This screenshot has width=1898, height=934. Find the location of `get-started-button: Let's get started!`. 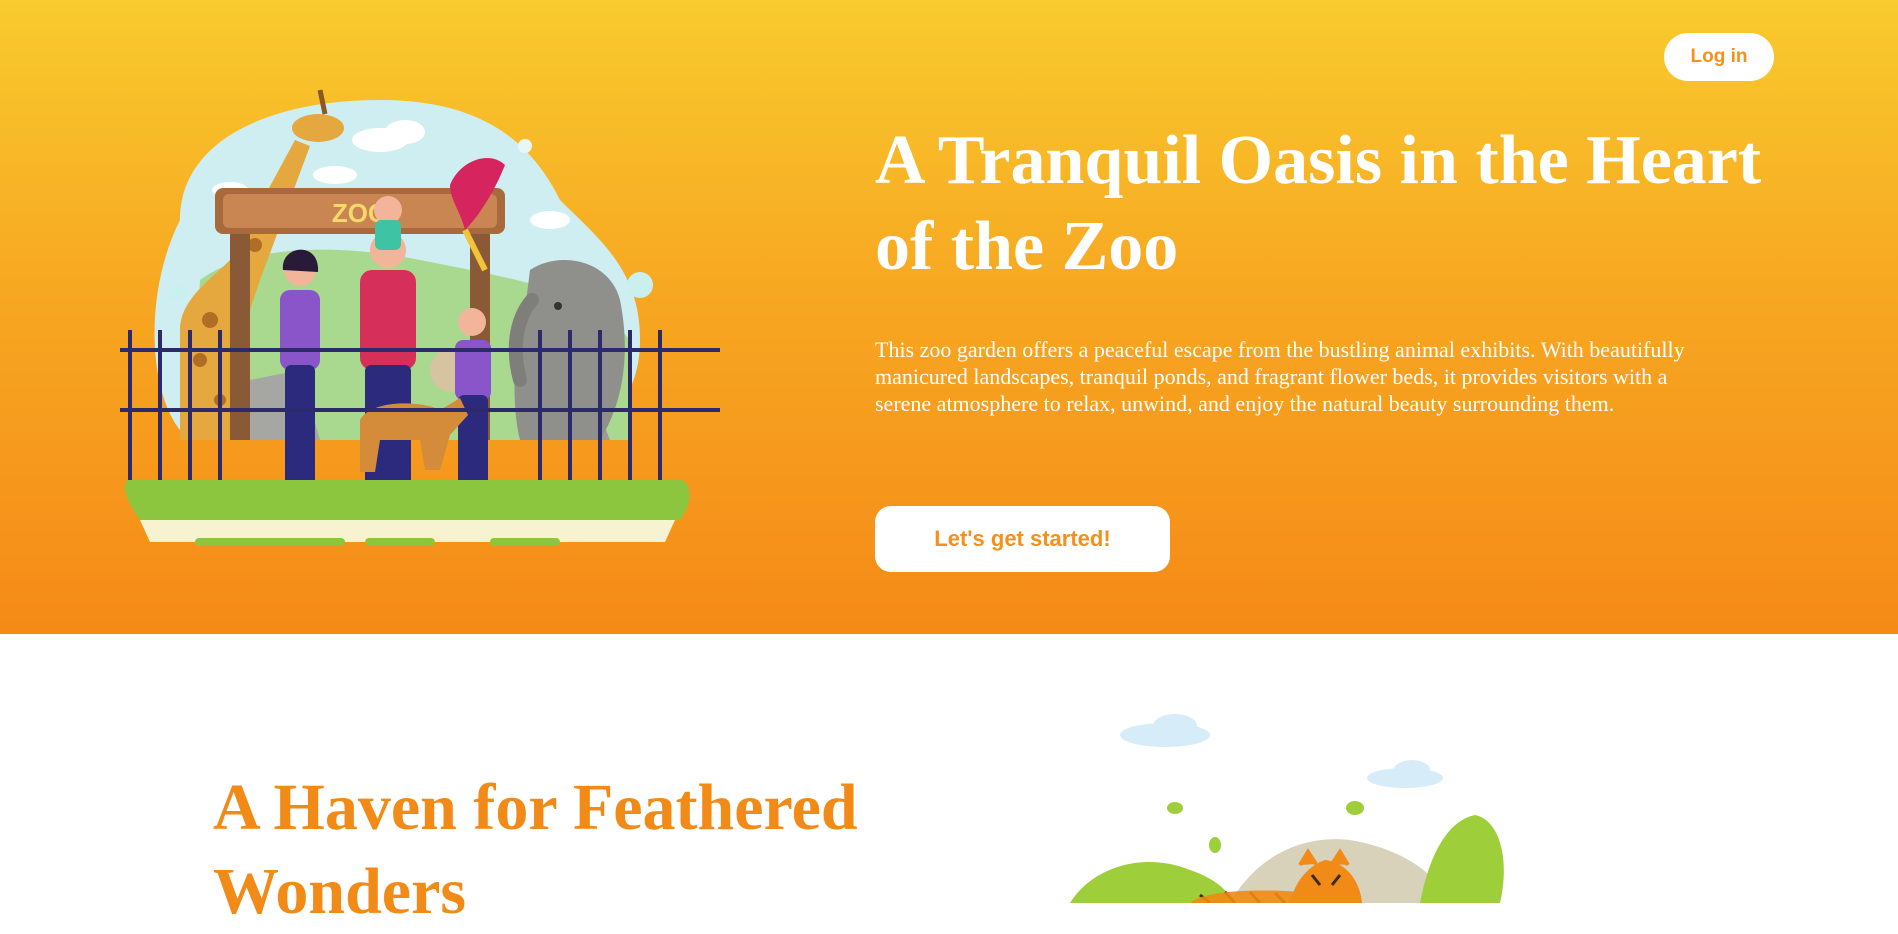

get-started-button: Let's get started! is located at coordinates (1022, 539).